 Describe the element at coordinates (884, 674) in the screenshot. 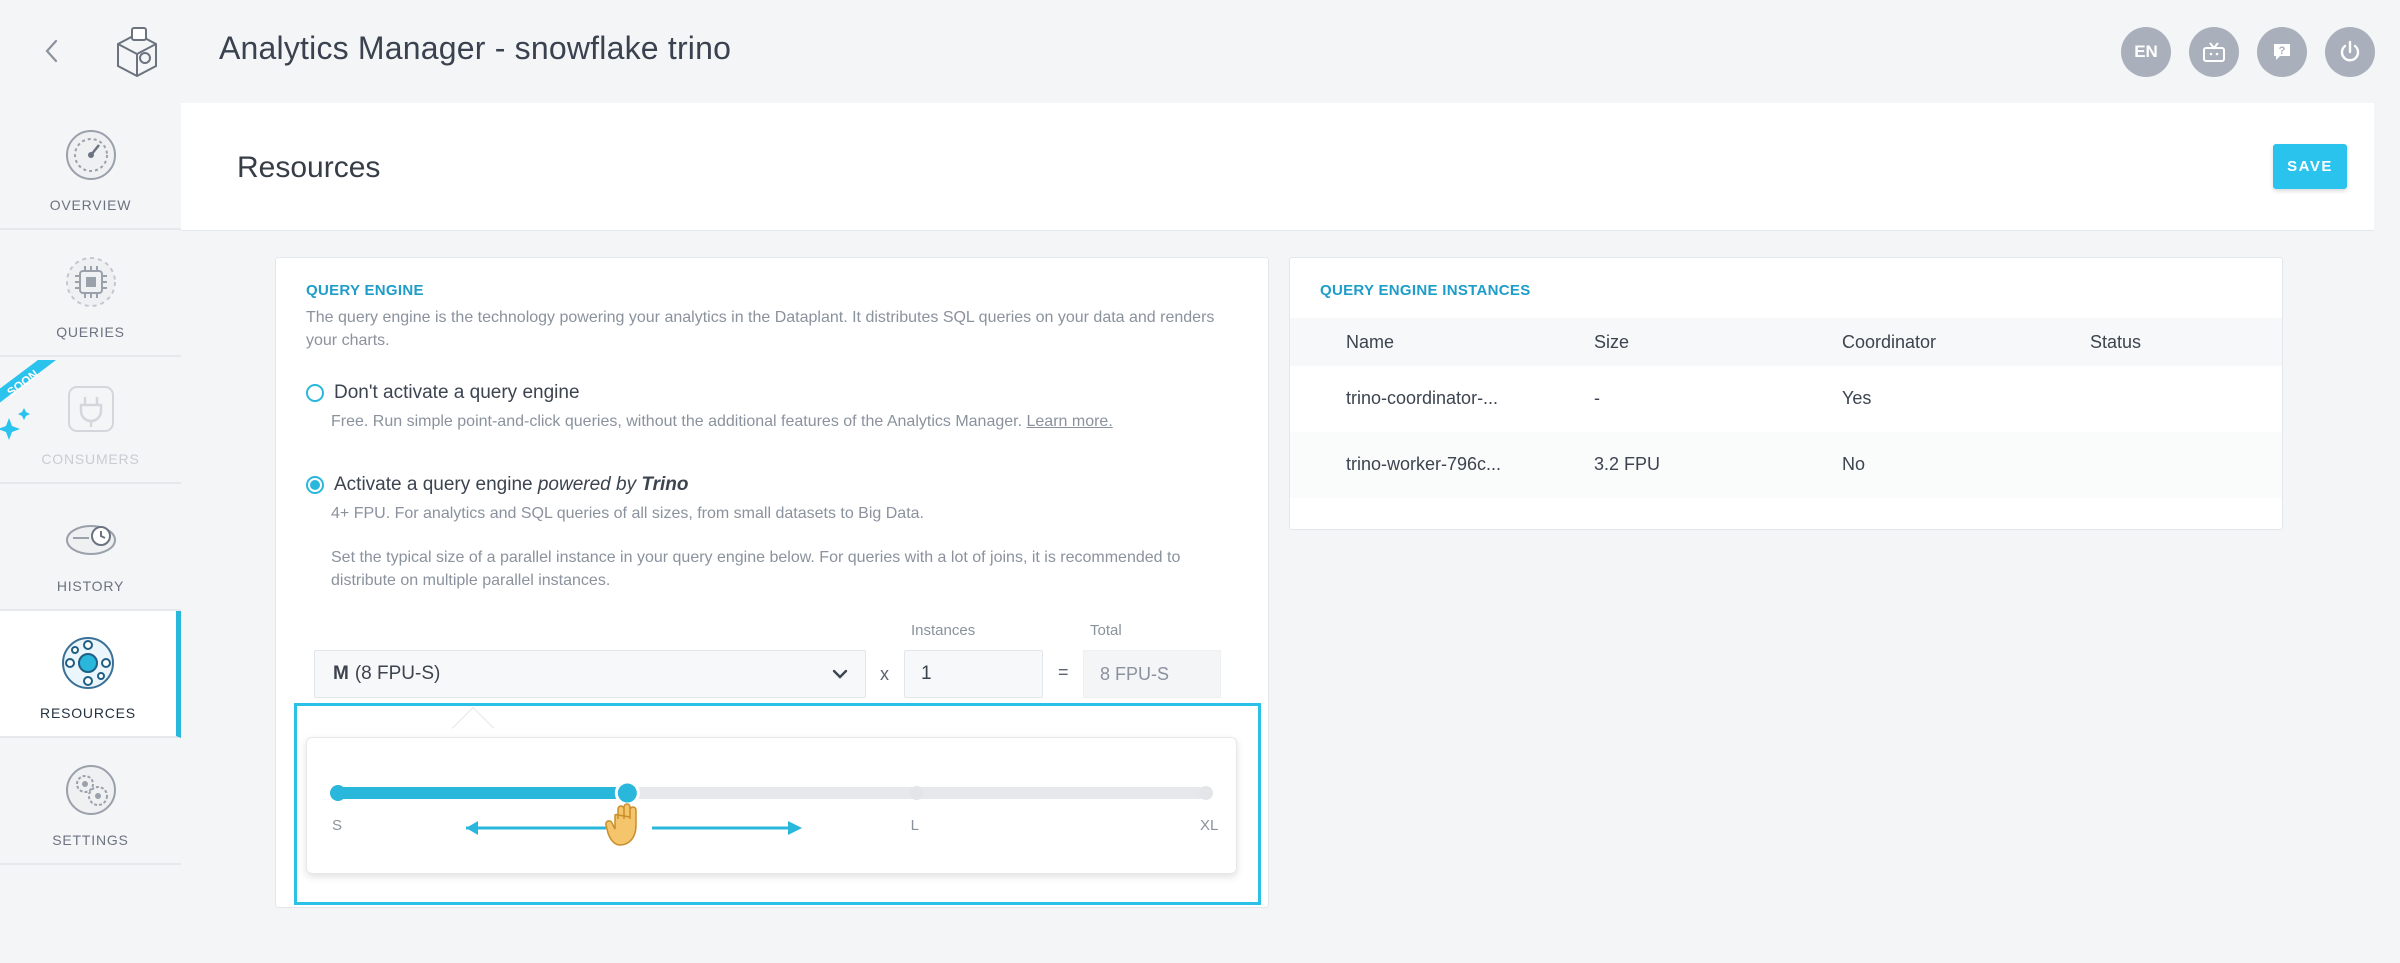

I see `times-sign: x` at that location.